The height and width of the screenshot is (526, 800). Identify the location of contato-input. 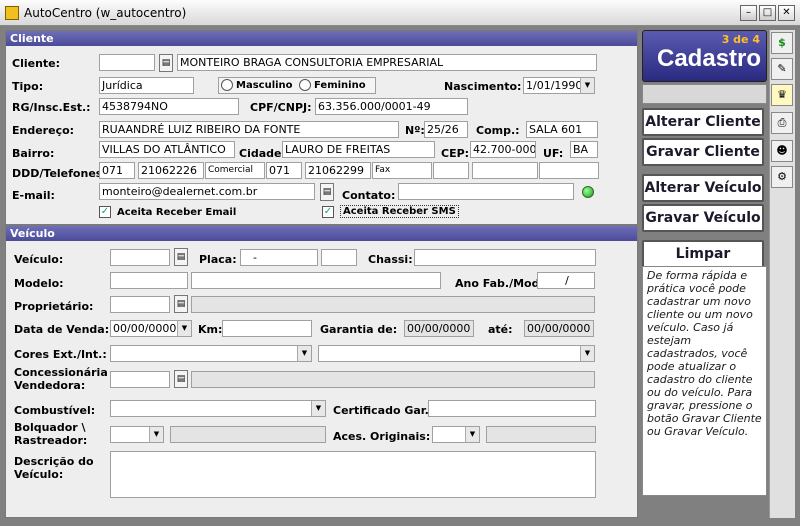
(486, 191).